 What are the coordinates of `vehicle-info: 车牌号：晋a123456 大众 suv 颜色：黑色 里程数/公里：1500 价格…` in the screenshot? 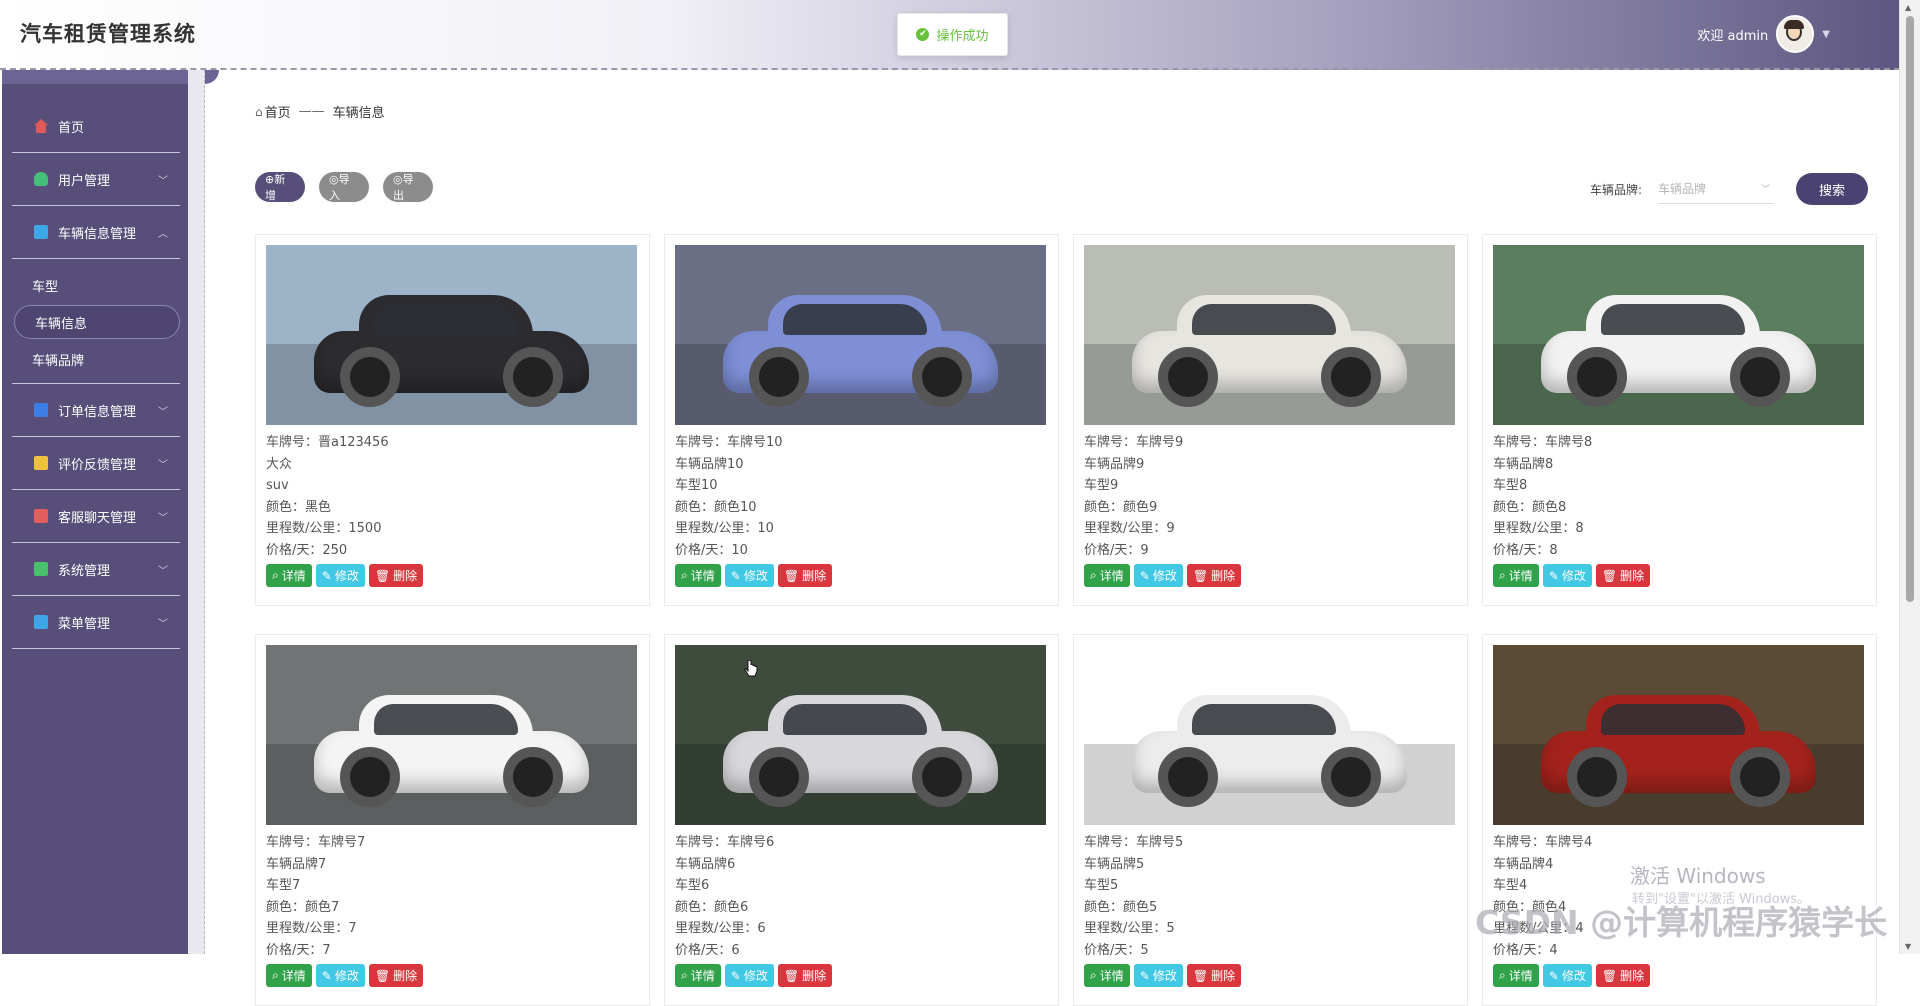 It's located at (452, 496).